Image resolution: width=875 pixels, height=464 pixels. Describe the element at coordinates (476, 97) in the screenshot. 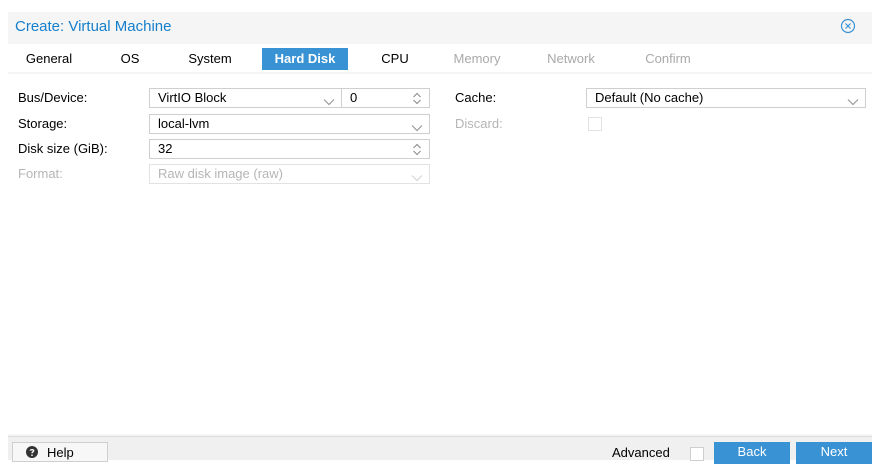

I see `cache-label: Cache:` at that location.